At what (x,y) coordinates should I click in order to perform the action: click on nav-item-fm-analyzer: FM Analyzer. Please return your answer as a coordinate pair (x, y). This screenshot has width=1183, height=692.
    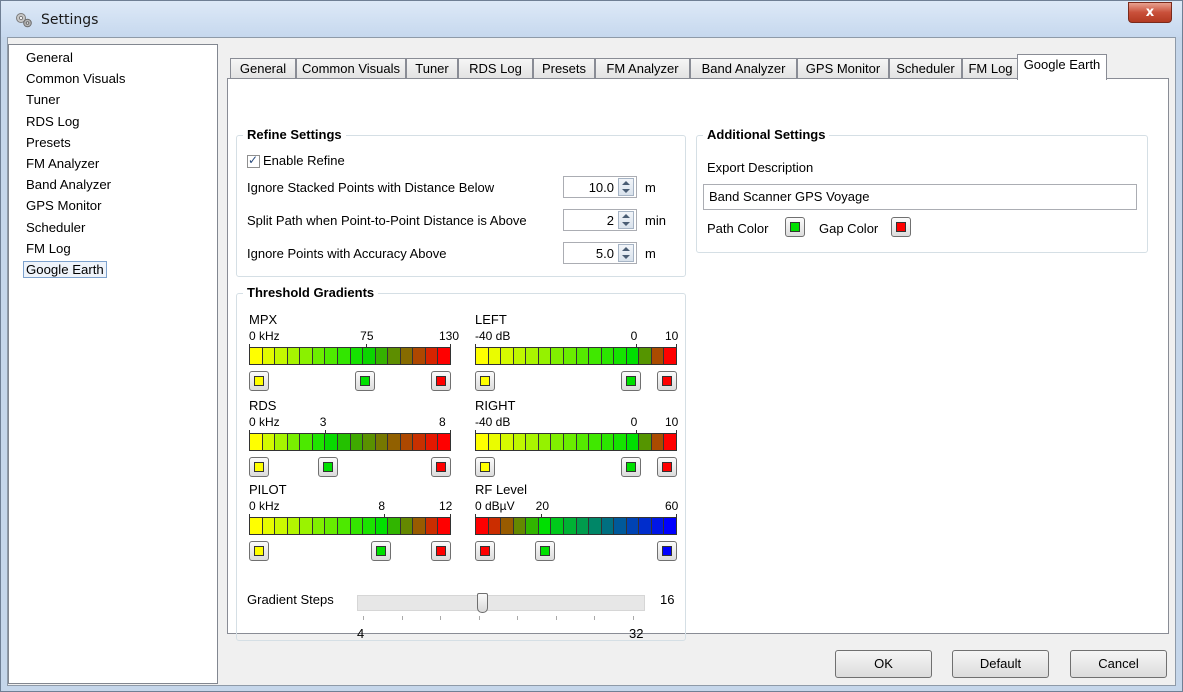
    Looking at the image, I should click on (113, 164).